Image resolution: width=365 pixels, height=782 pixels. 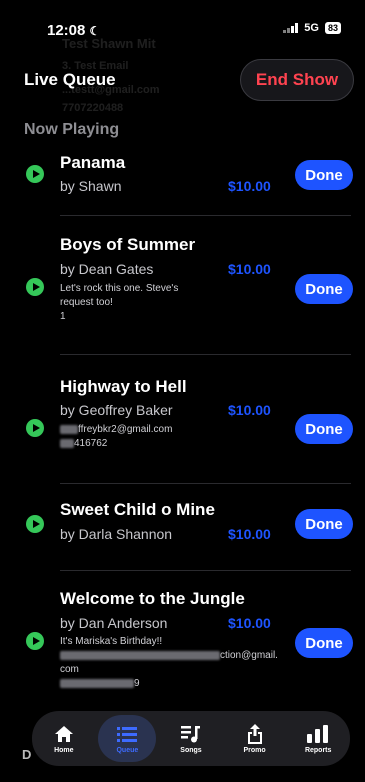 What do you see at coordinates (63, 316) in the screenshot?
I see `note-line: 1` at bounding box center [63, 316].